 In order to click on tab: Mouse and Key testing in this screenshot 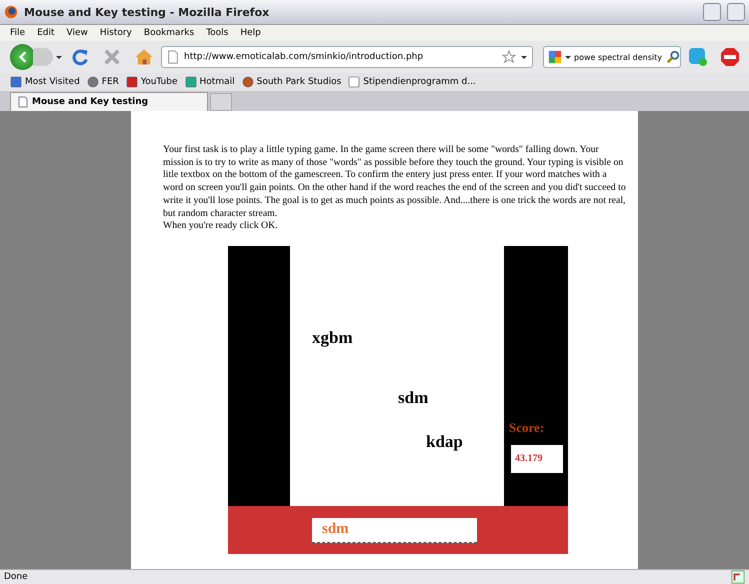, I will do `click(109, 101)`.